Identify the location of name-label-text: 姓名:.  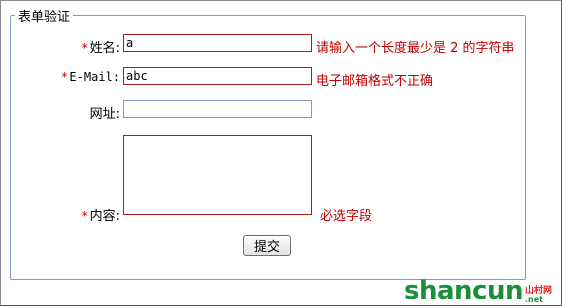
(104, 48).